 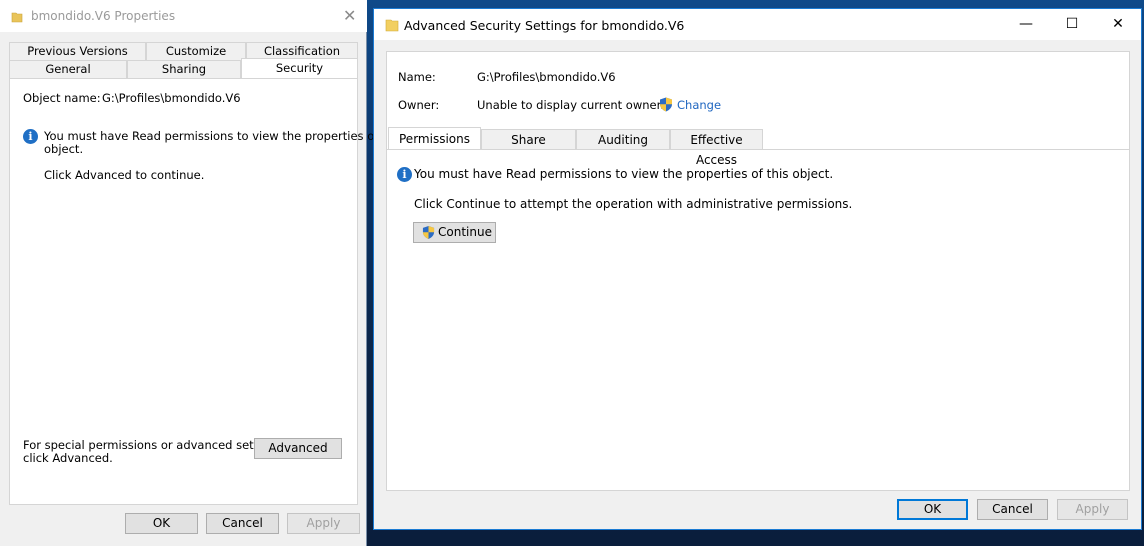 What do you see at coordinates (171, 98) in the screenshot?
I see `object-name-value: G:\Profiles\bmondido.V6` at bounding box center [171, 98].